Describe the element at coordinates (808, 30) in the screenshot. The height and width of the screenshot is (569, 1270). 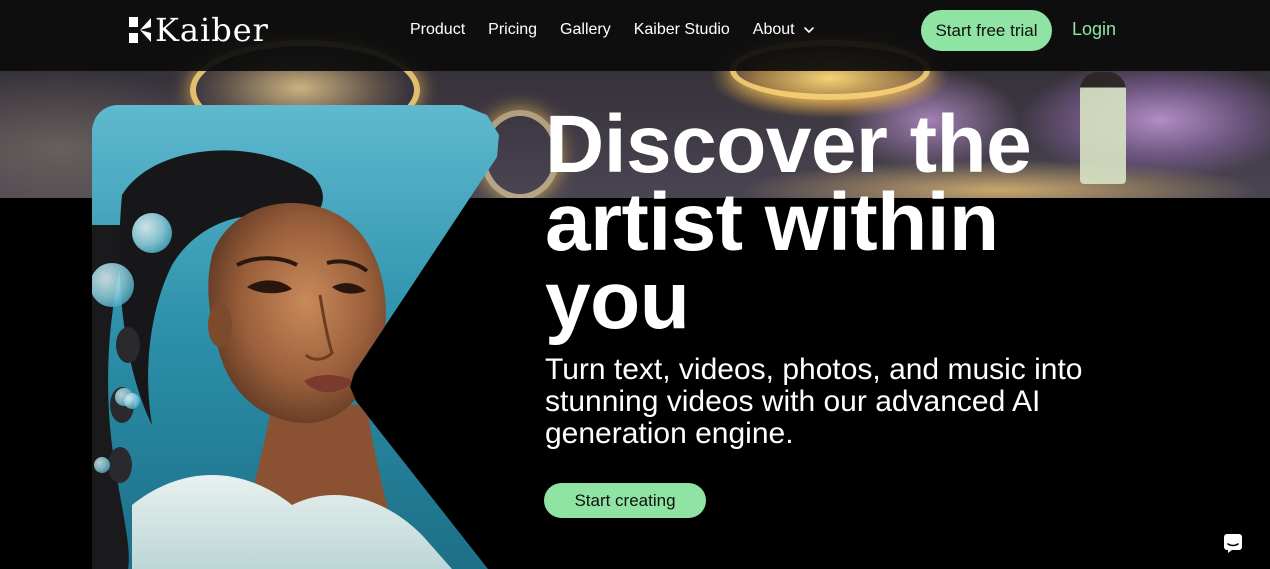
I see `chevron-down-icon` at that location.